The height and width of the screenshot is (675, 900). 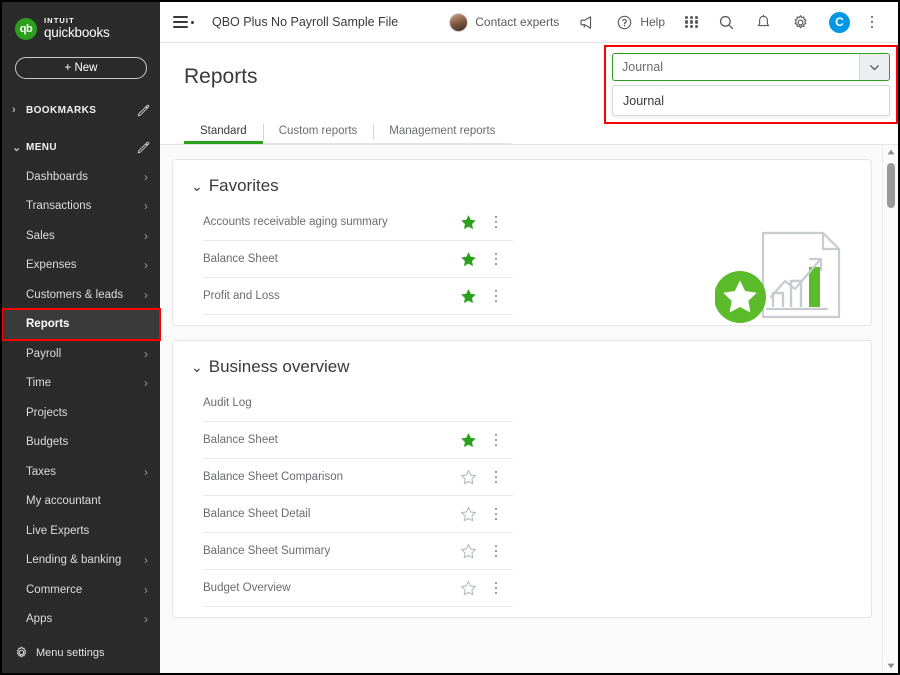 What do you see at coordinates (442, 134) in the screenshot?
I see `tab-management-reports: Management reports` at bounding box center [442, 134].